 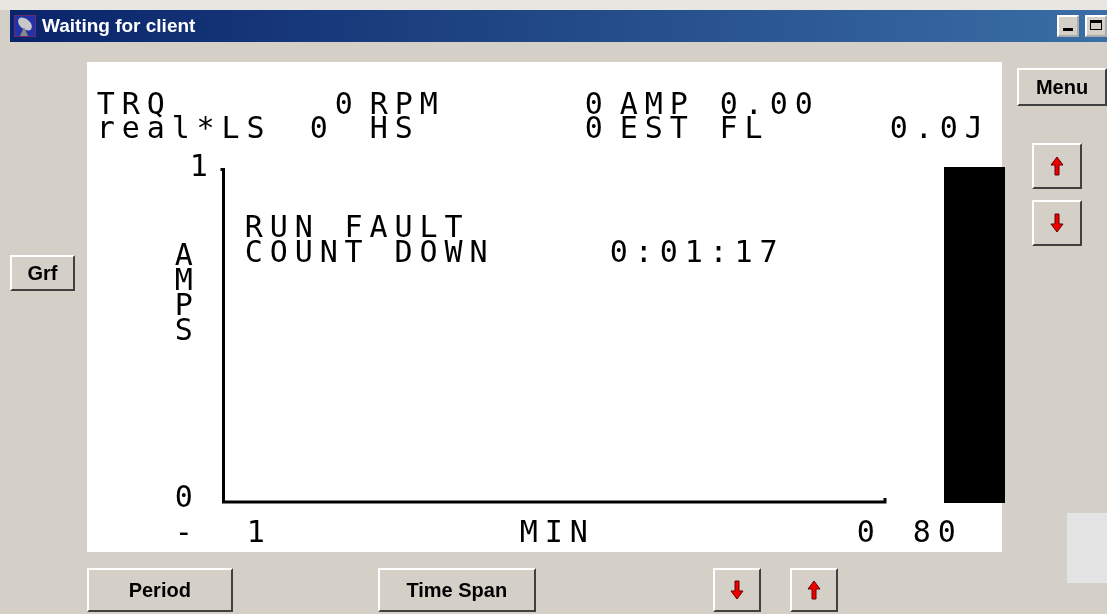 I want to click on status-text: RUN FAULT, so click(x=357, y=227).